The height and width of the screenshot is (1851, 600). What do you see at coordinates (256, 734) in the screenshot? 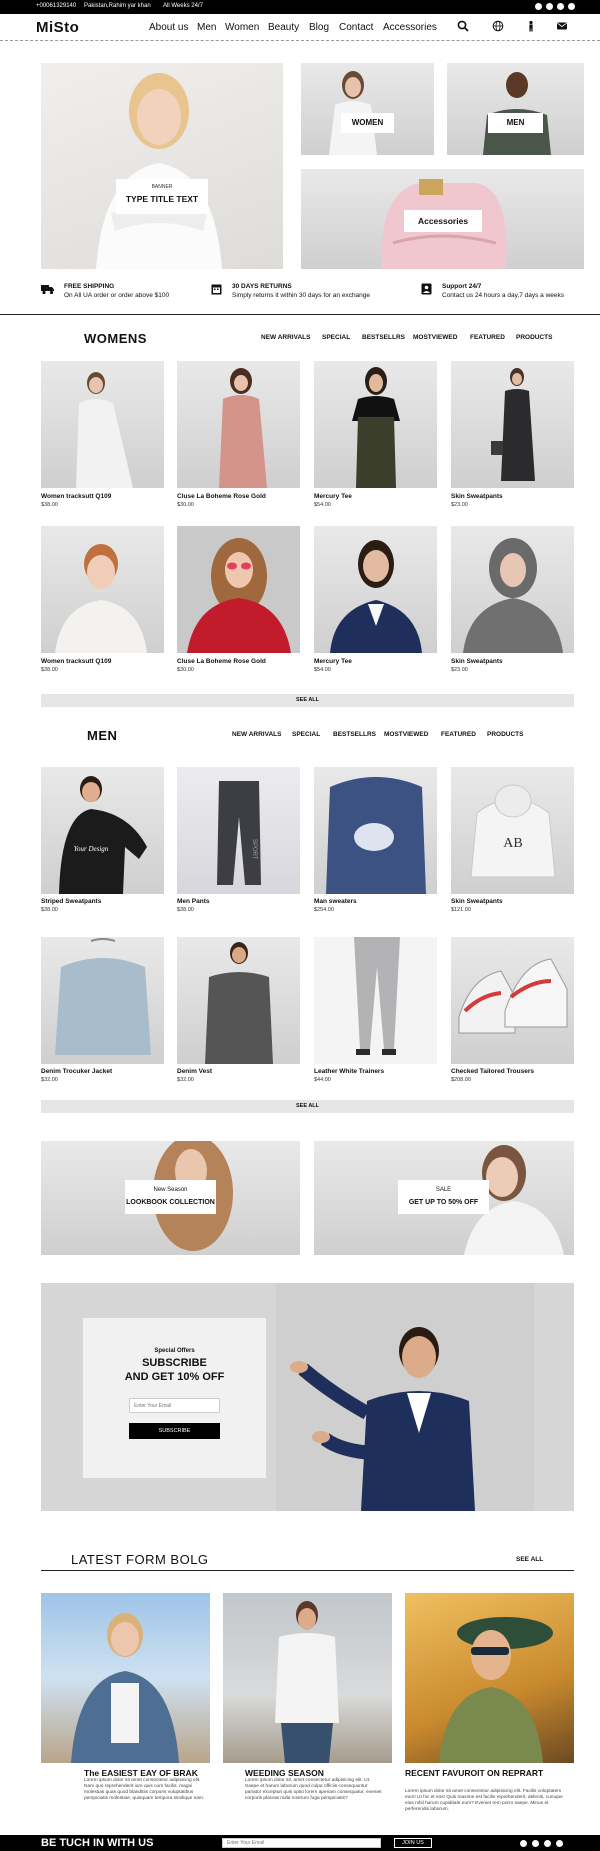
I see `men-tab-new-arrivals: NEW ARRIVALS` at bounding box center [256, 734].